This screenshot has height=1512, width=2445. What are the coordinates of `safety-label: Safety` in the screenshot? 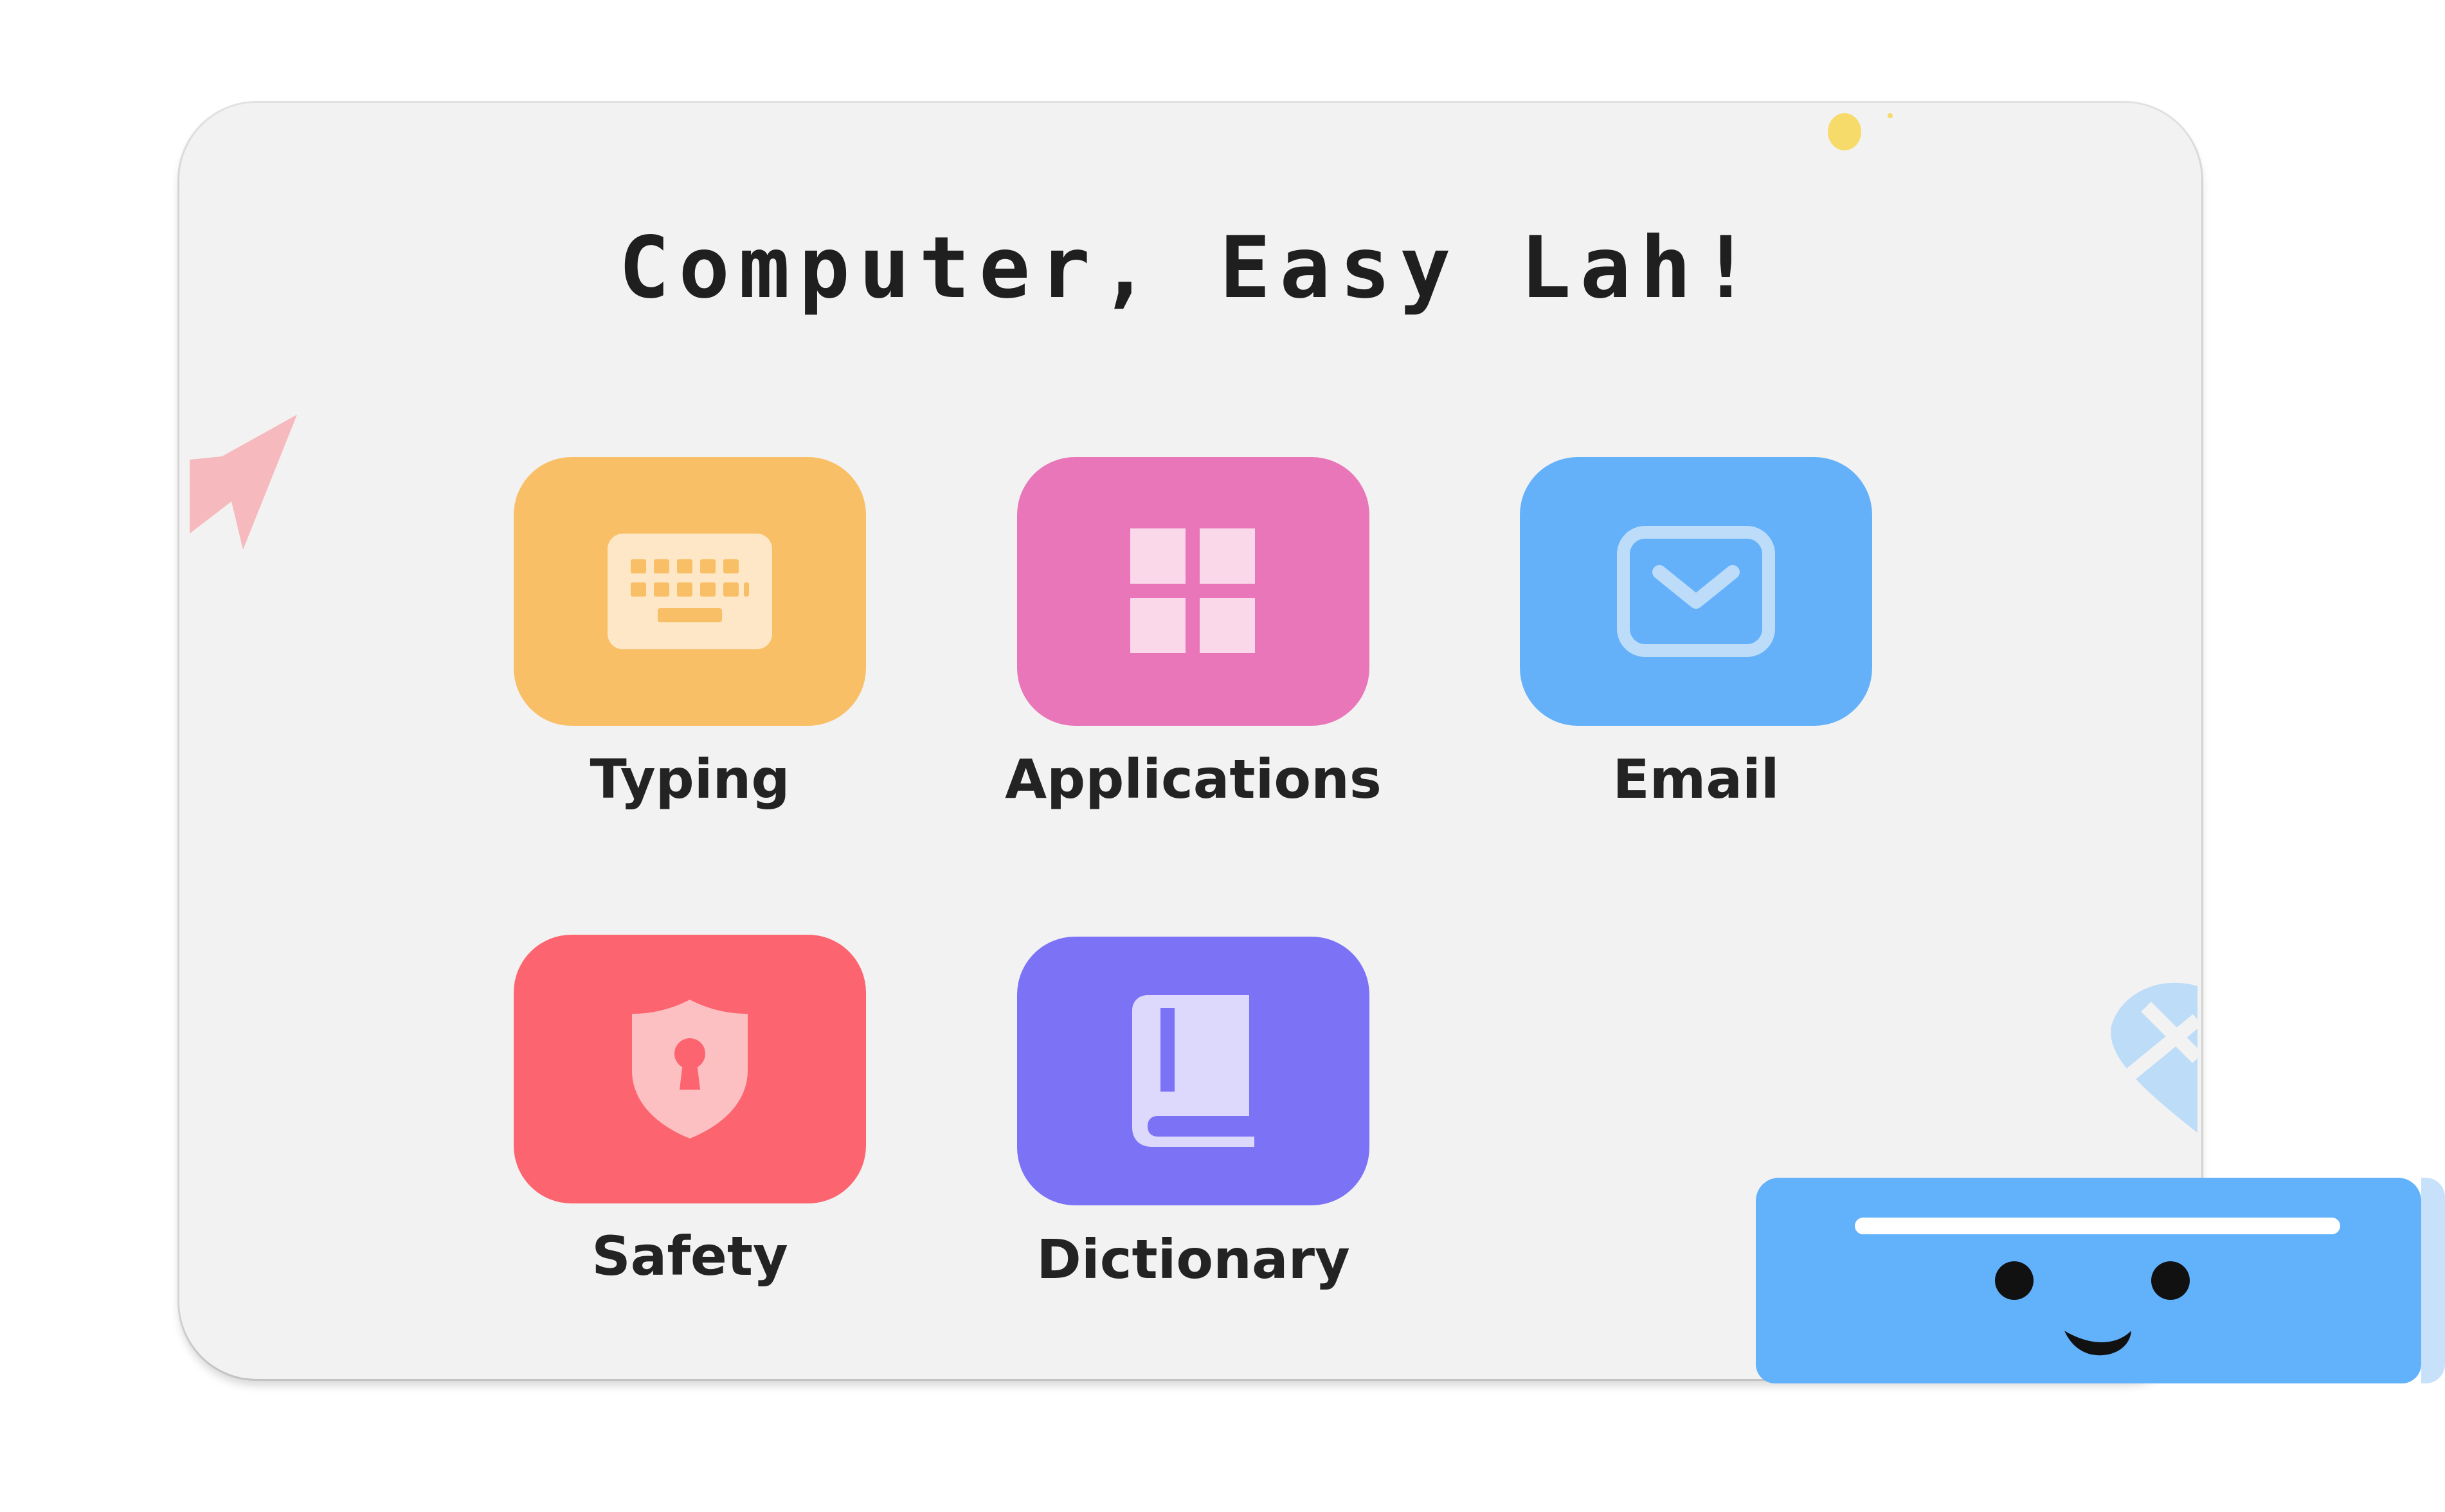 It's located at (689, 1257).